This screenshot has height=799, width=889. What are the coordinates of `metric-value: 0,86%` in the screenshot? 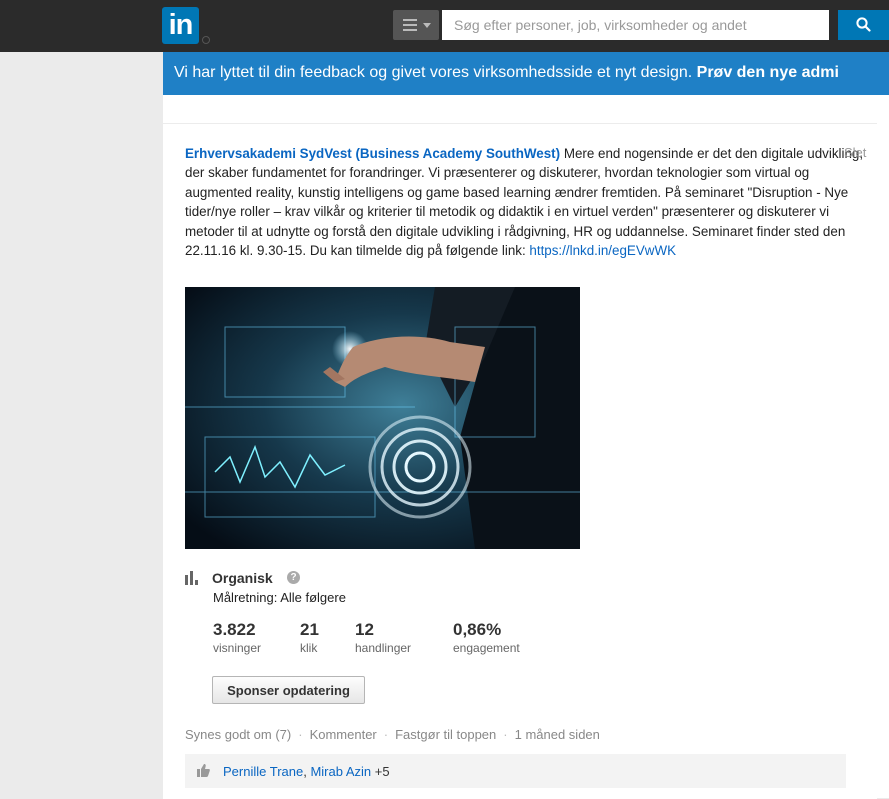 It's located at (477, 629).